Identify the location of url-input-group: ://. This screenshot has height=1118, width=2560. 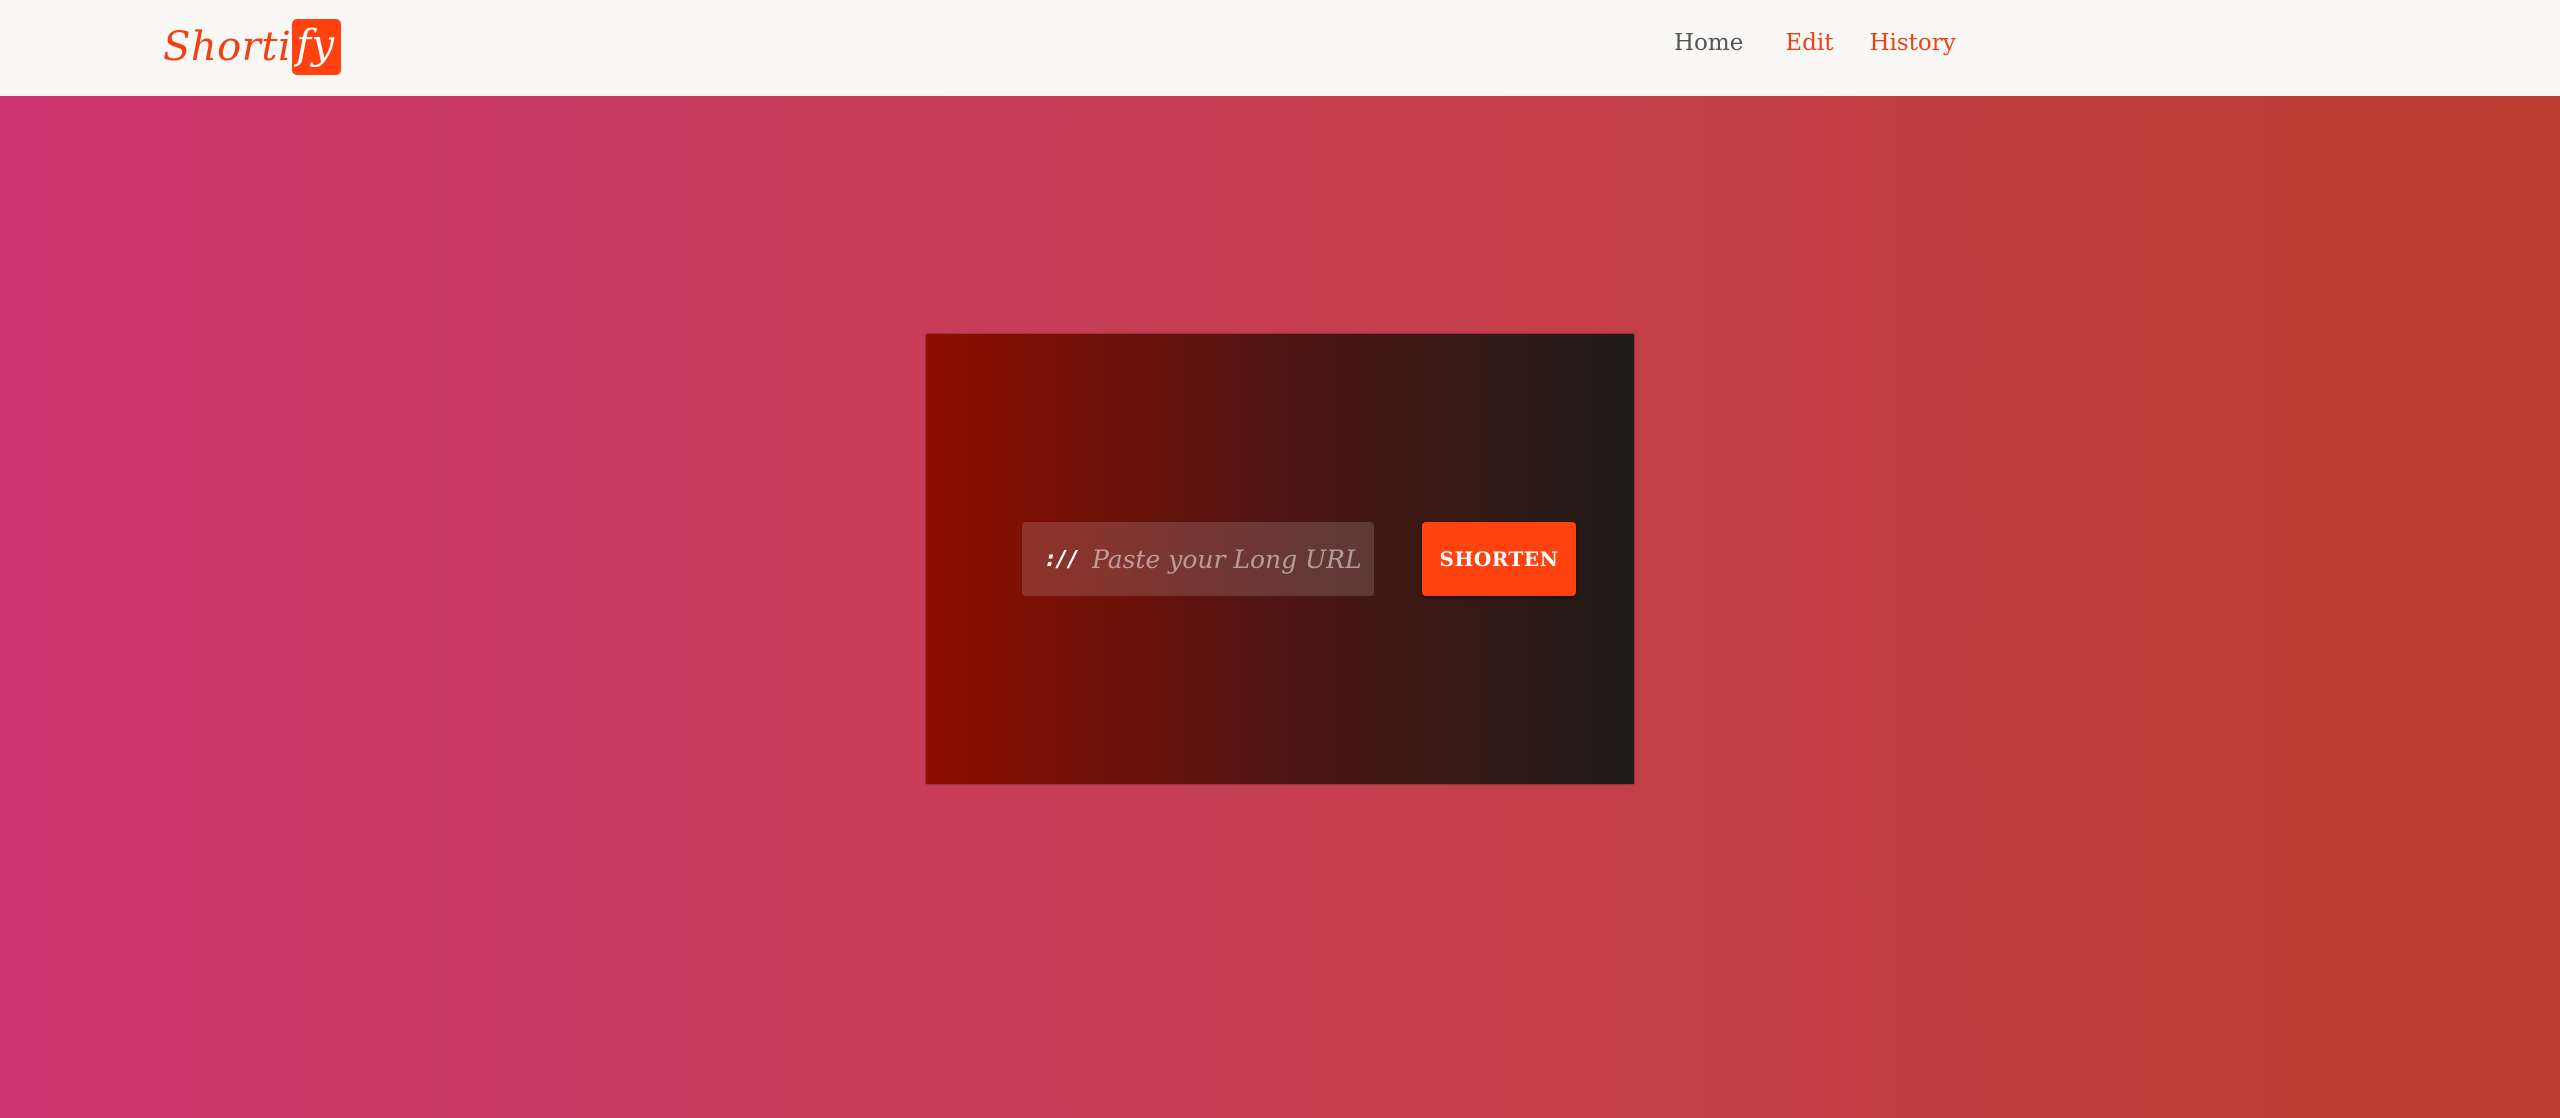
(1198, 559).